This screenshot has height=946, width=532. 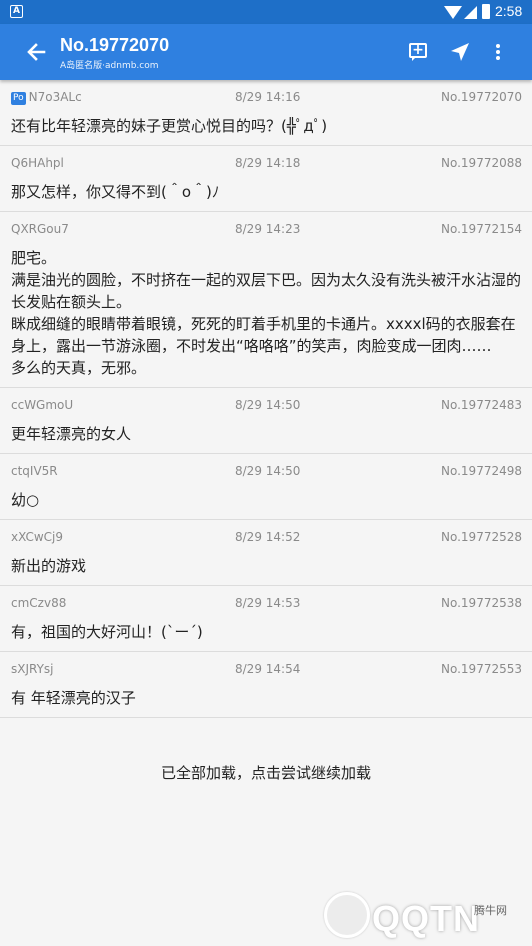 What do you see at coordinates (268, 537) in the screenshot?
I see `post-date: 8/29 14:52` at bounding box center [268, 537].